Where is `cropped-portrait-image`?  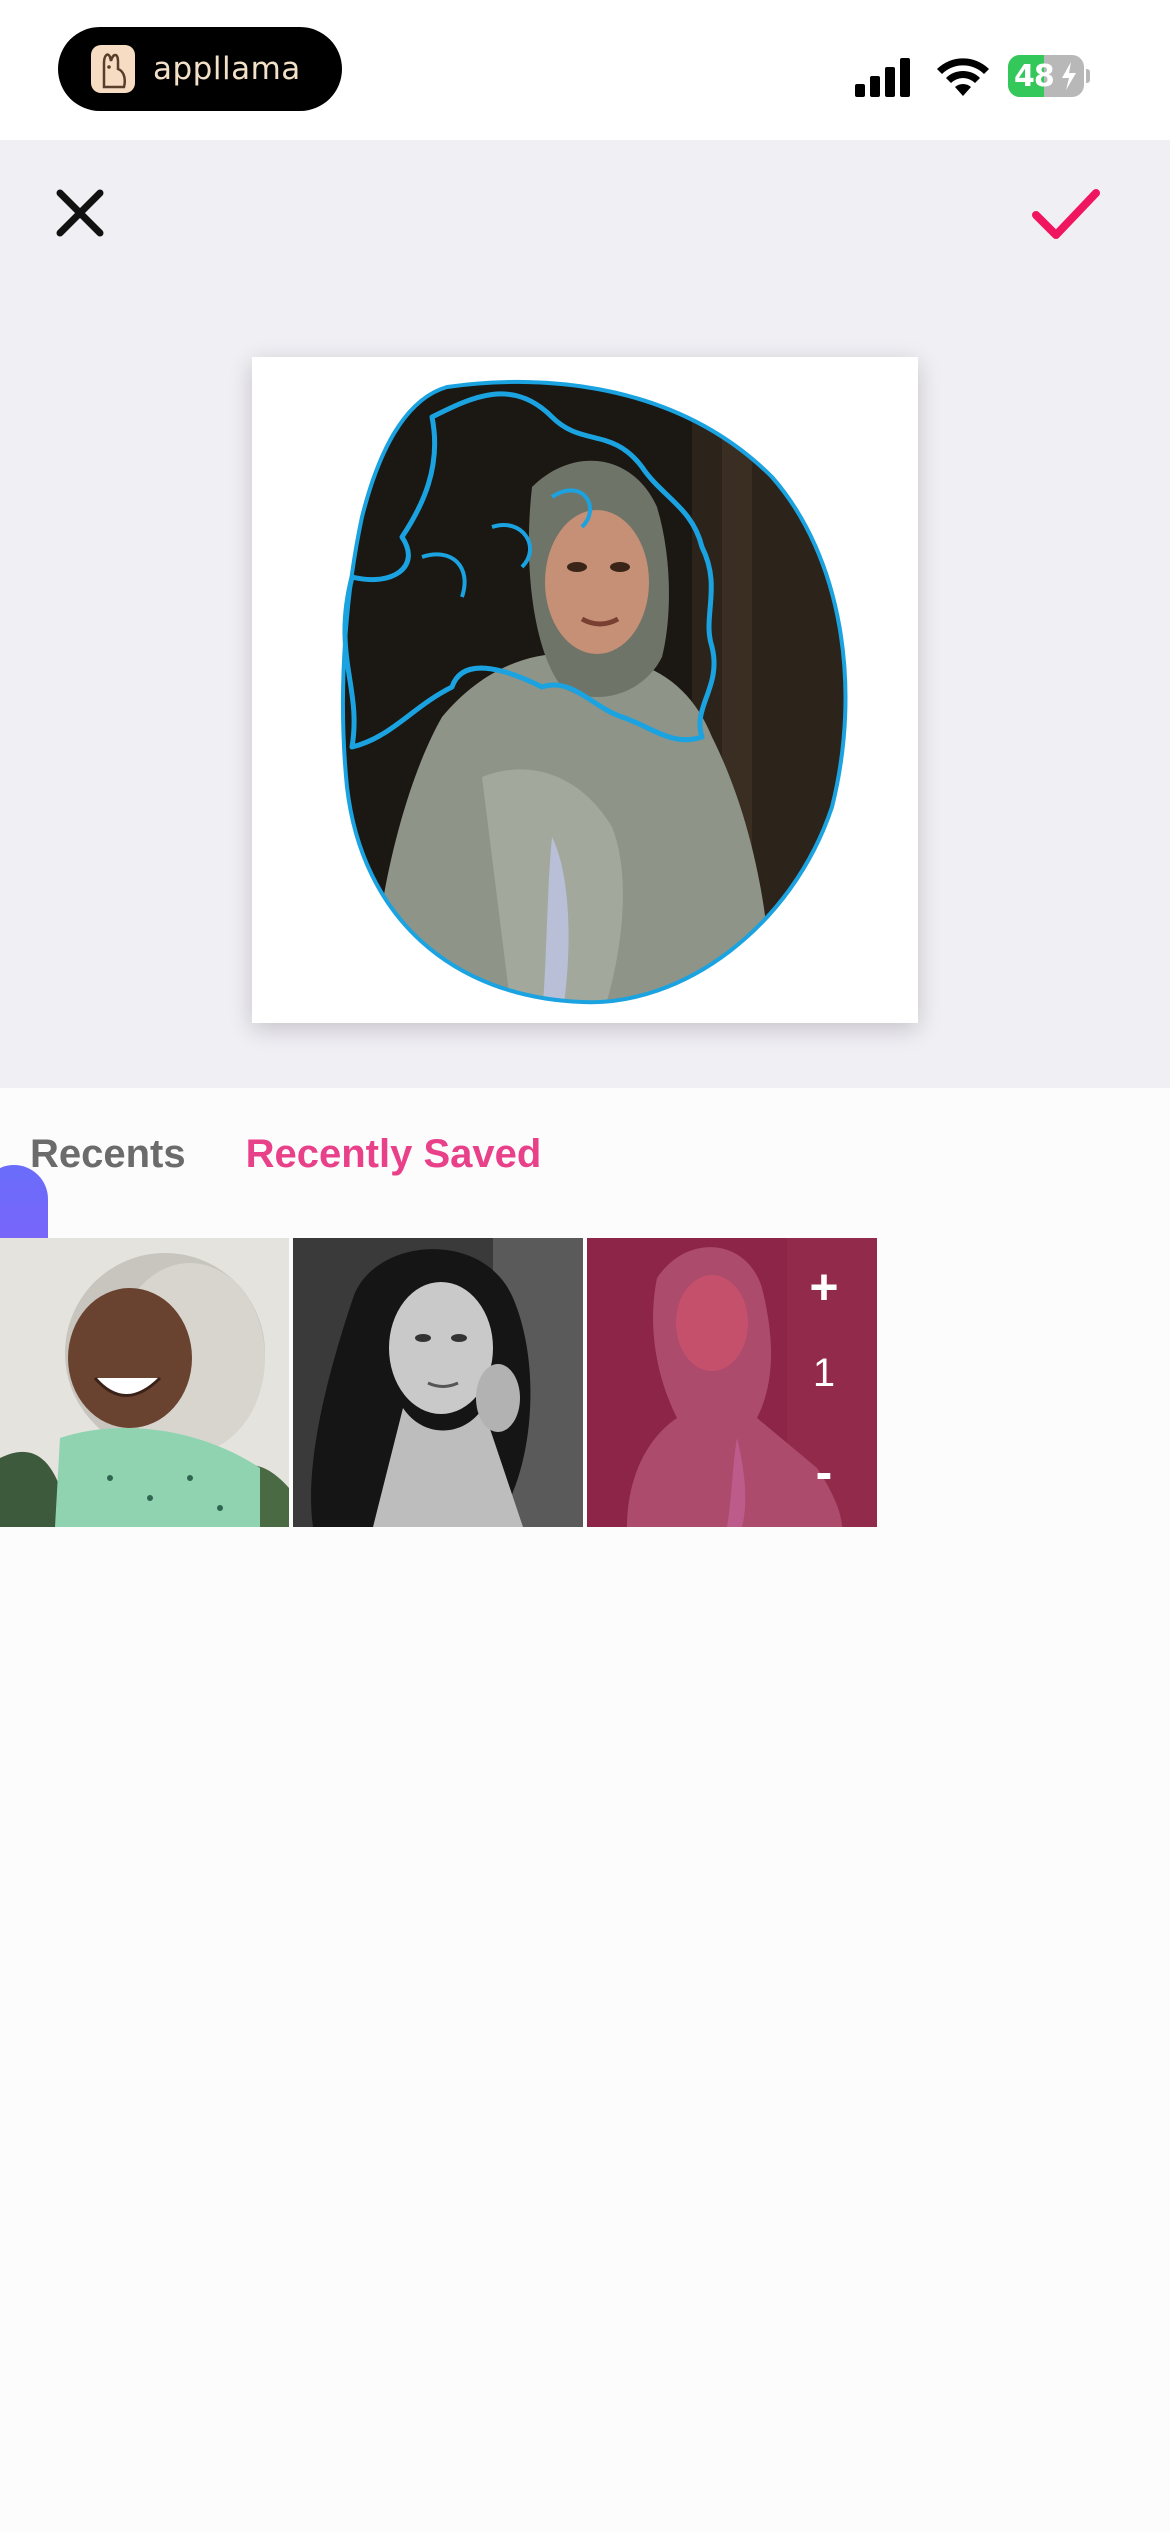 cropped-portrait-image is located at coordinates (594, 692).